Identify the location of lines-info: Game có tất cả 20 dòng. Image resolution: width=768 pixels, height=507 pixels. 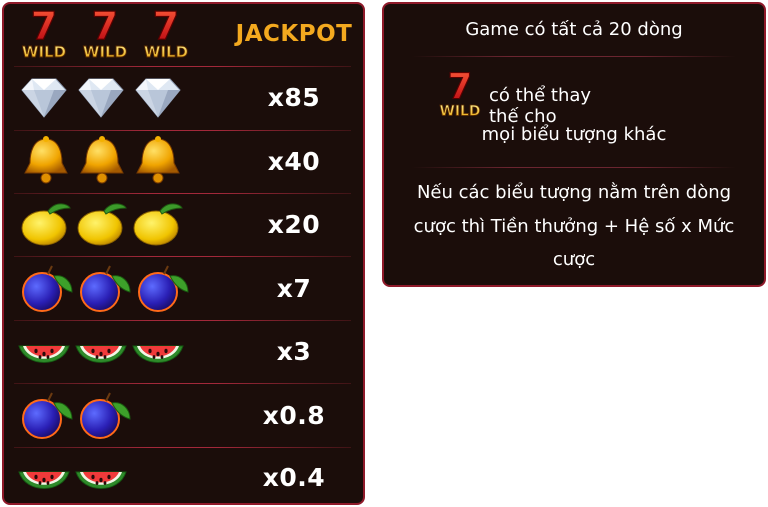
(574, 29).